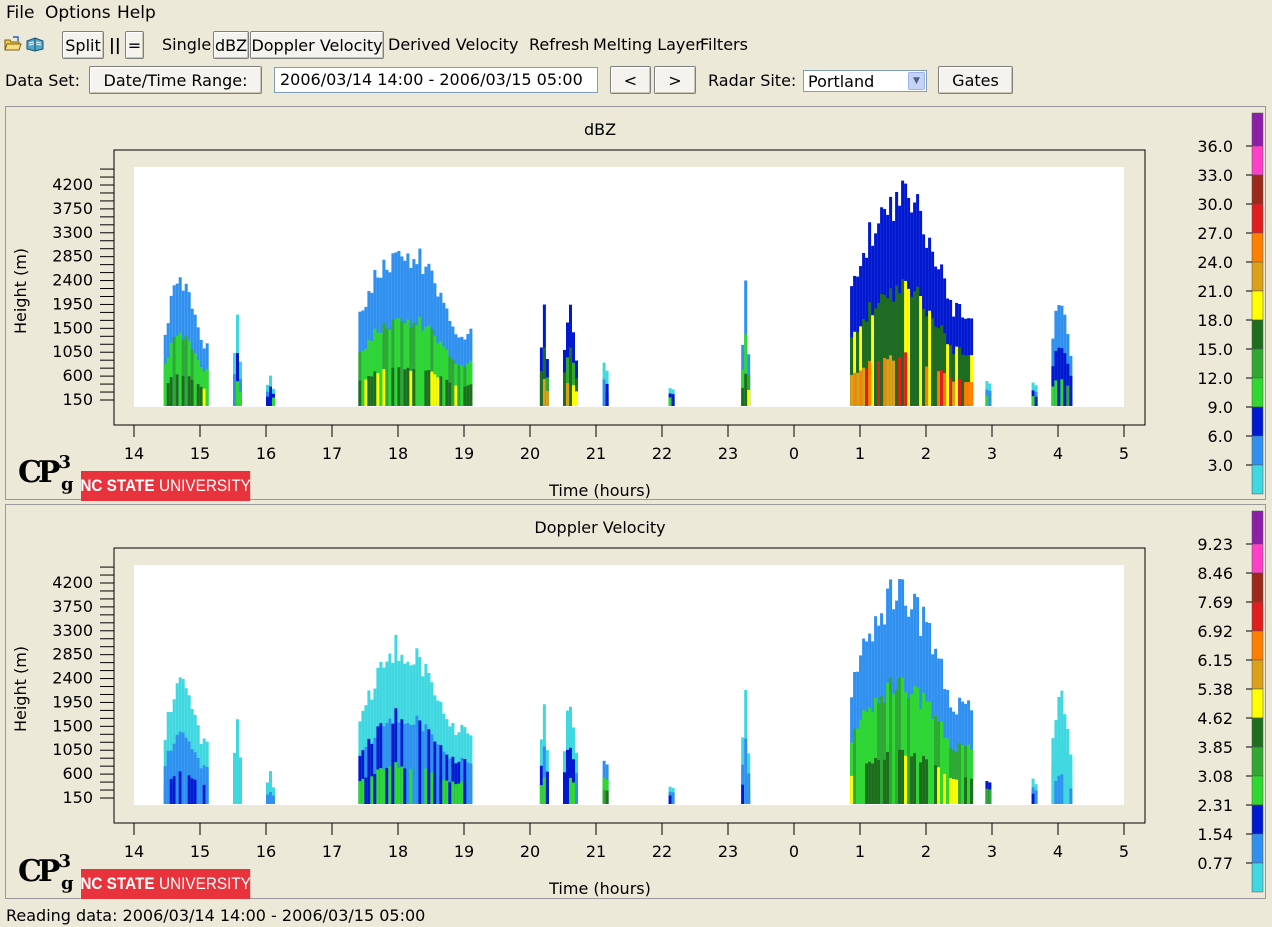 This screenshot has width=1272, height=927. I want to click on open-folder-icon, so click(13, 44).